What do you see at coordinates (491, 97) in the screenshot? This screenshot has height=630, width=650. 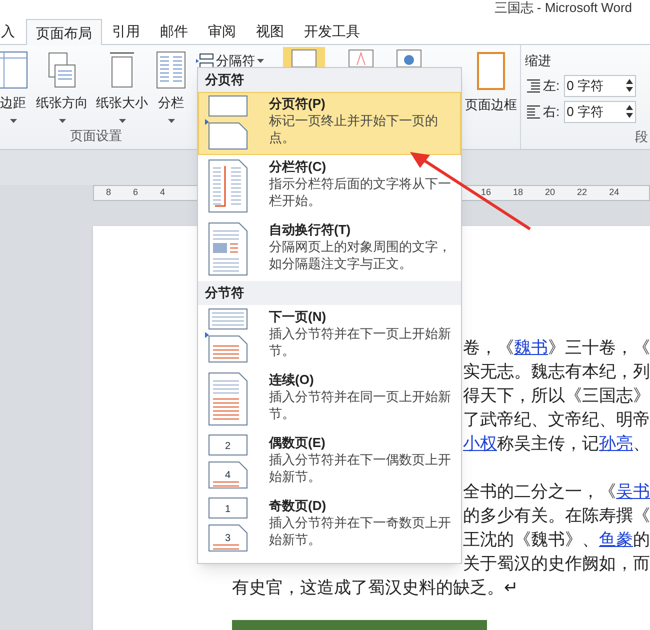 I see `page-border-button: 页面边框` at bounding box center [491, 97].